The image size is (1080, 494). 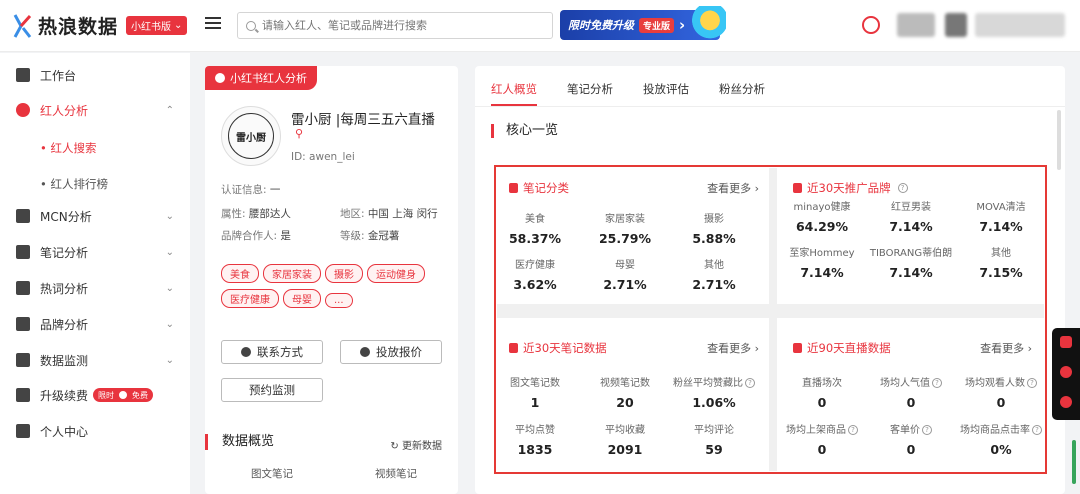 I want to click on renew-badge: 限时 免费, so click(x=123, y=395).